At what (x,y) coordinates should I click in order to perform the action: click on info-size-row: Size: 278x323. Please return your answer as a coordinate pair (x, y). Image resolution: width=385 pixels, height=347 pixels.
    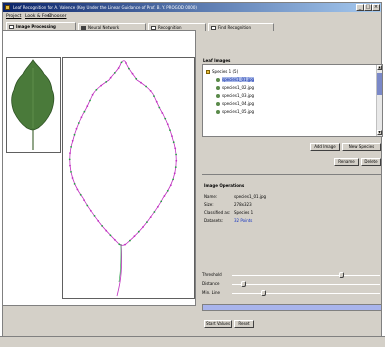
    Looking at the image, I should click on (228, 204).